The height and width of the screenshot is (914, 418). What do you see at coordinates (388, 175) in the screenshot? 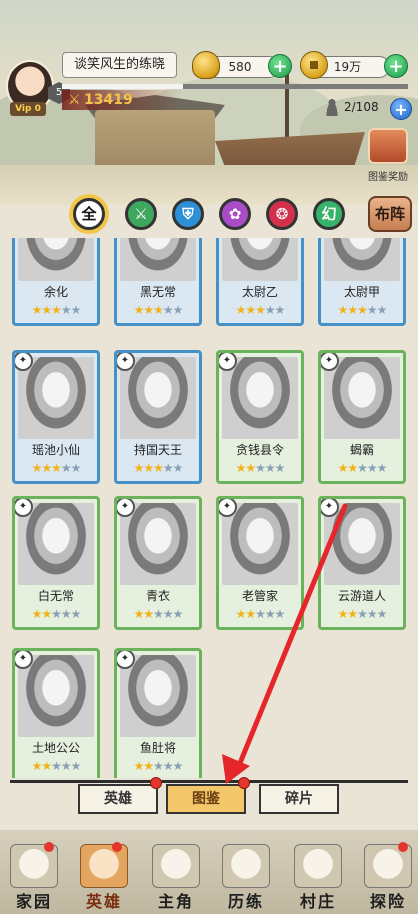
I see `album-reward-label: 图鉴奖励` at bounding box center [388, 175].